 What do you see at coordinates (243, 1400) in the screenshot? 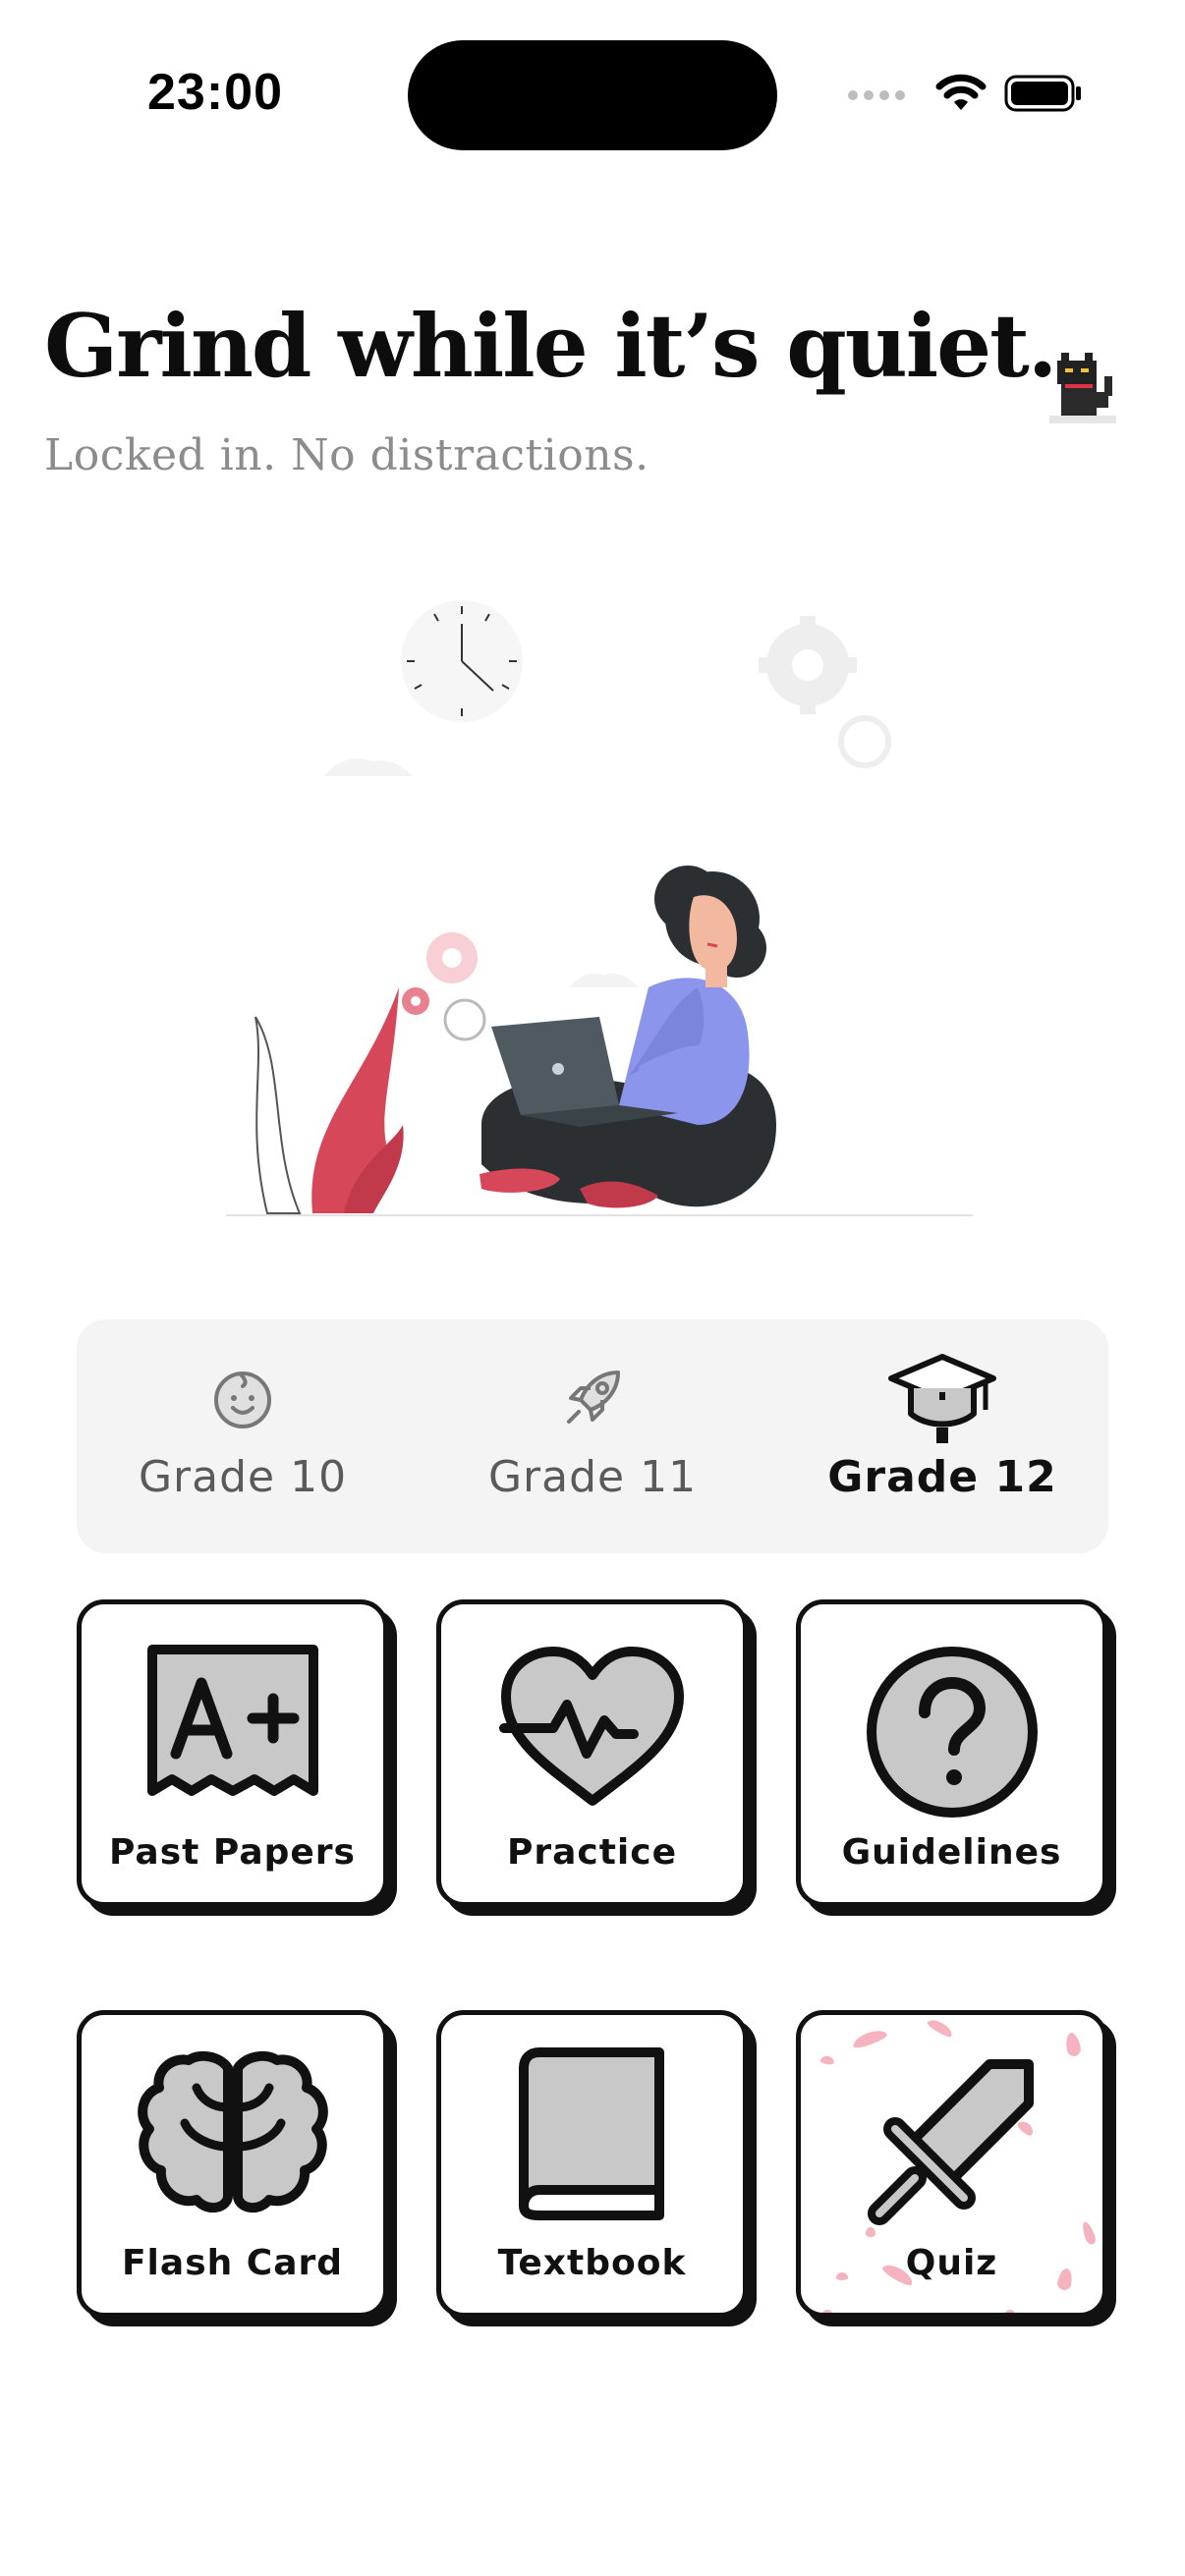
I see `baby-face-icon` at bounding box center [243, 1400].